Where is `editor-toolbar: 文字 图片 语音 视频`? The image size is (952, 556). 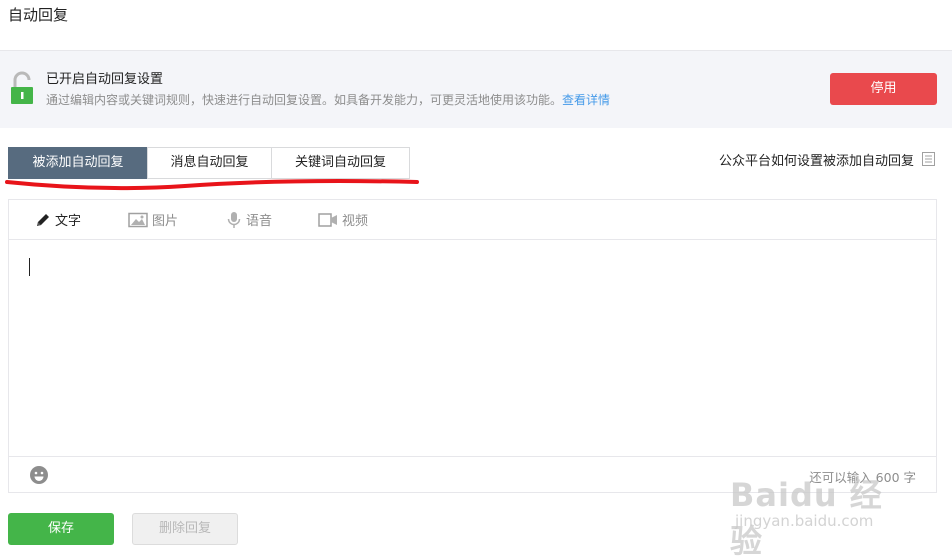
editor-toolbar: 文字 图片 语音 视频 is located at coordinates (472, 220).